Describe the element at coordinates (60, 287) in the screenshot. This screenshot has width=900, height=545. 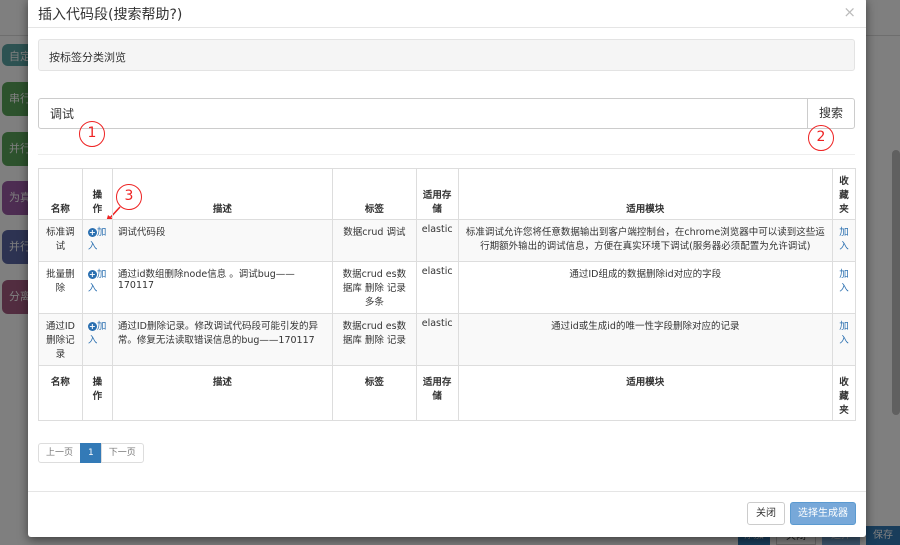
I see `cell-name: 批量删除` at that location.